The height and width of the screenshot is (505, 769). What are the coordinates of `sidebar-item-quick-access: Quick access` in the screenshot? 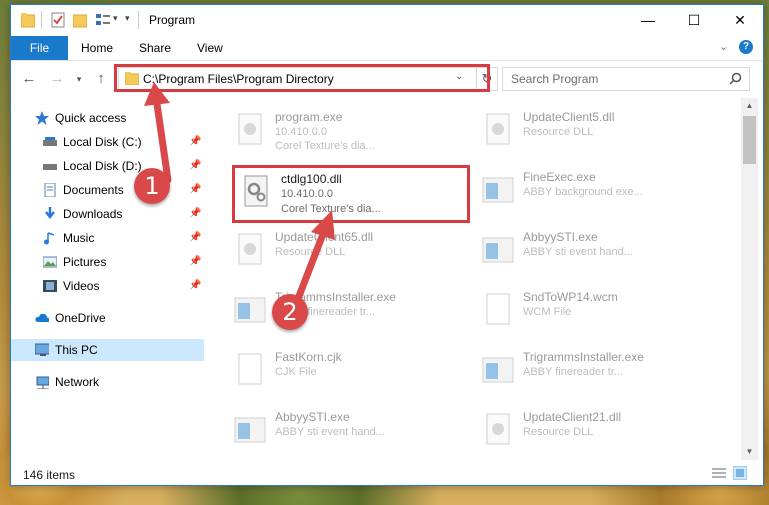 It's located at (107, 118).